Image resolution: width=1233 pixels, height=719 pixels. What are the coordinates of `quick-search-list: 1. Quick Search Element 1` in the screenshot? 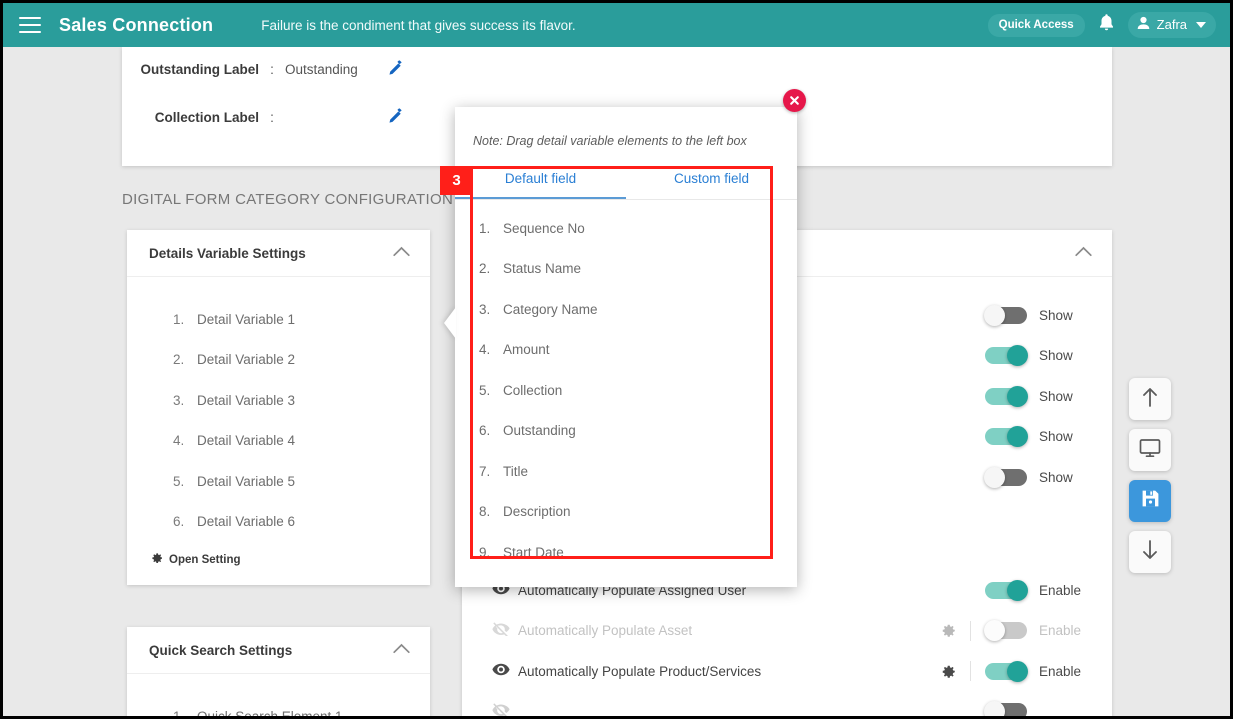 It's located at (278, 695).